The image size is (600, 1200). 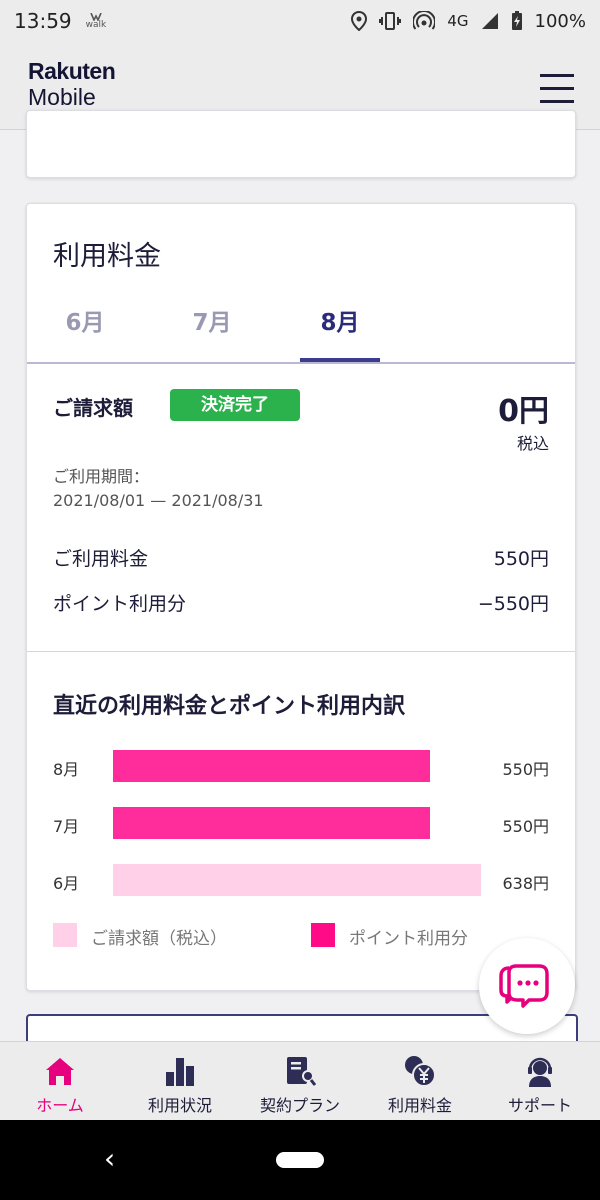 I want to click on nav-support: サポート, so click(x=540, y=1081).